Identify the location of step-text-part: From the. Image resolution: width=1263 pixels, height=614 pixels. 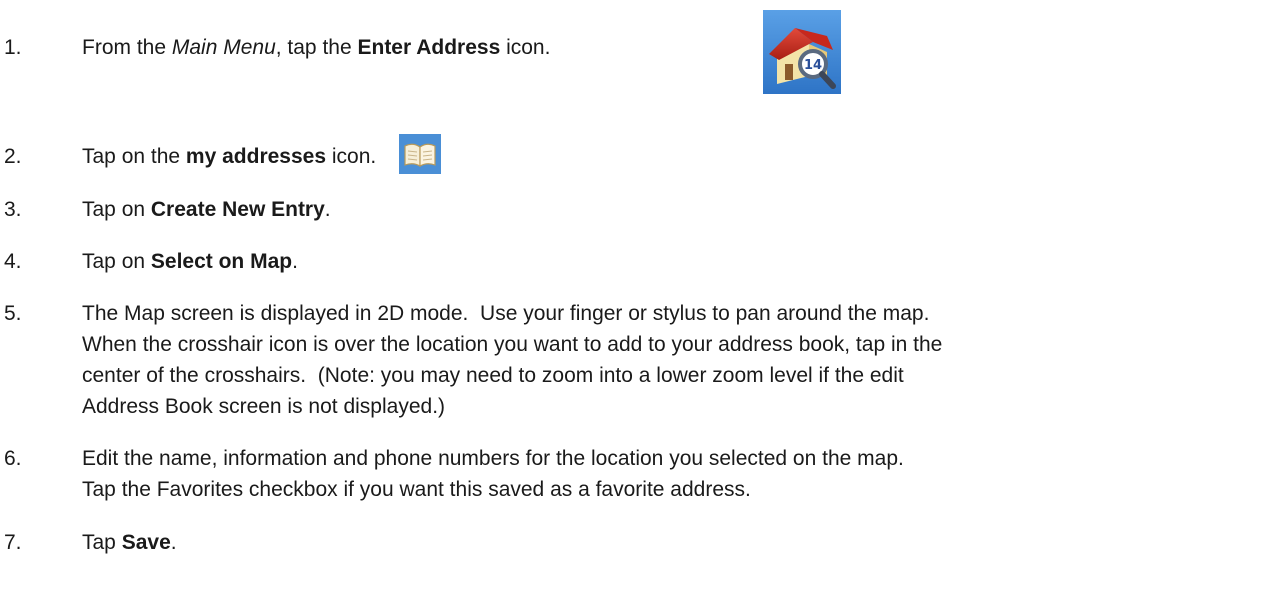
(127, 47).